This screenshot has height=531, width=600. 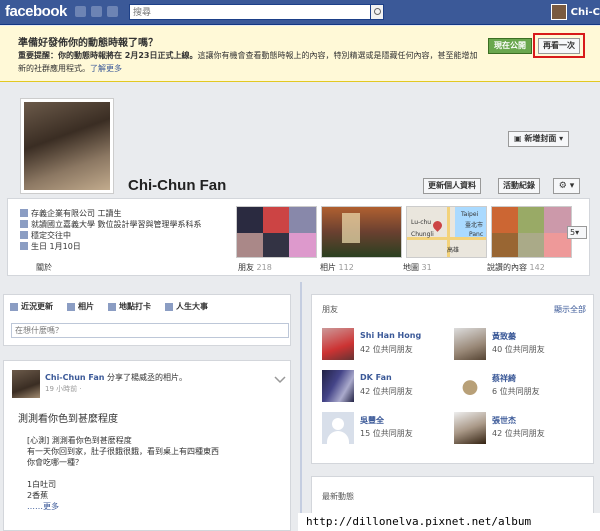 What do you see at coordinates (177, 185) in the screenshot?
I see `profile-name: Chi-Chun Fan` at bounding box center [177, 185].